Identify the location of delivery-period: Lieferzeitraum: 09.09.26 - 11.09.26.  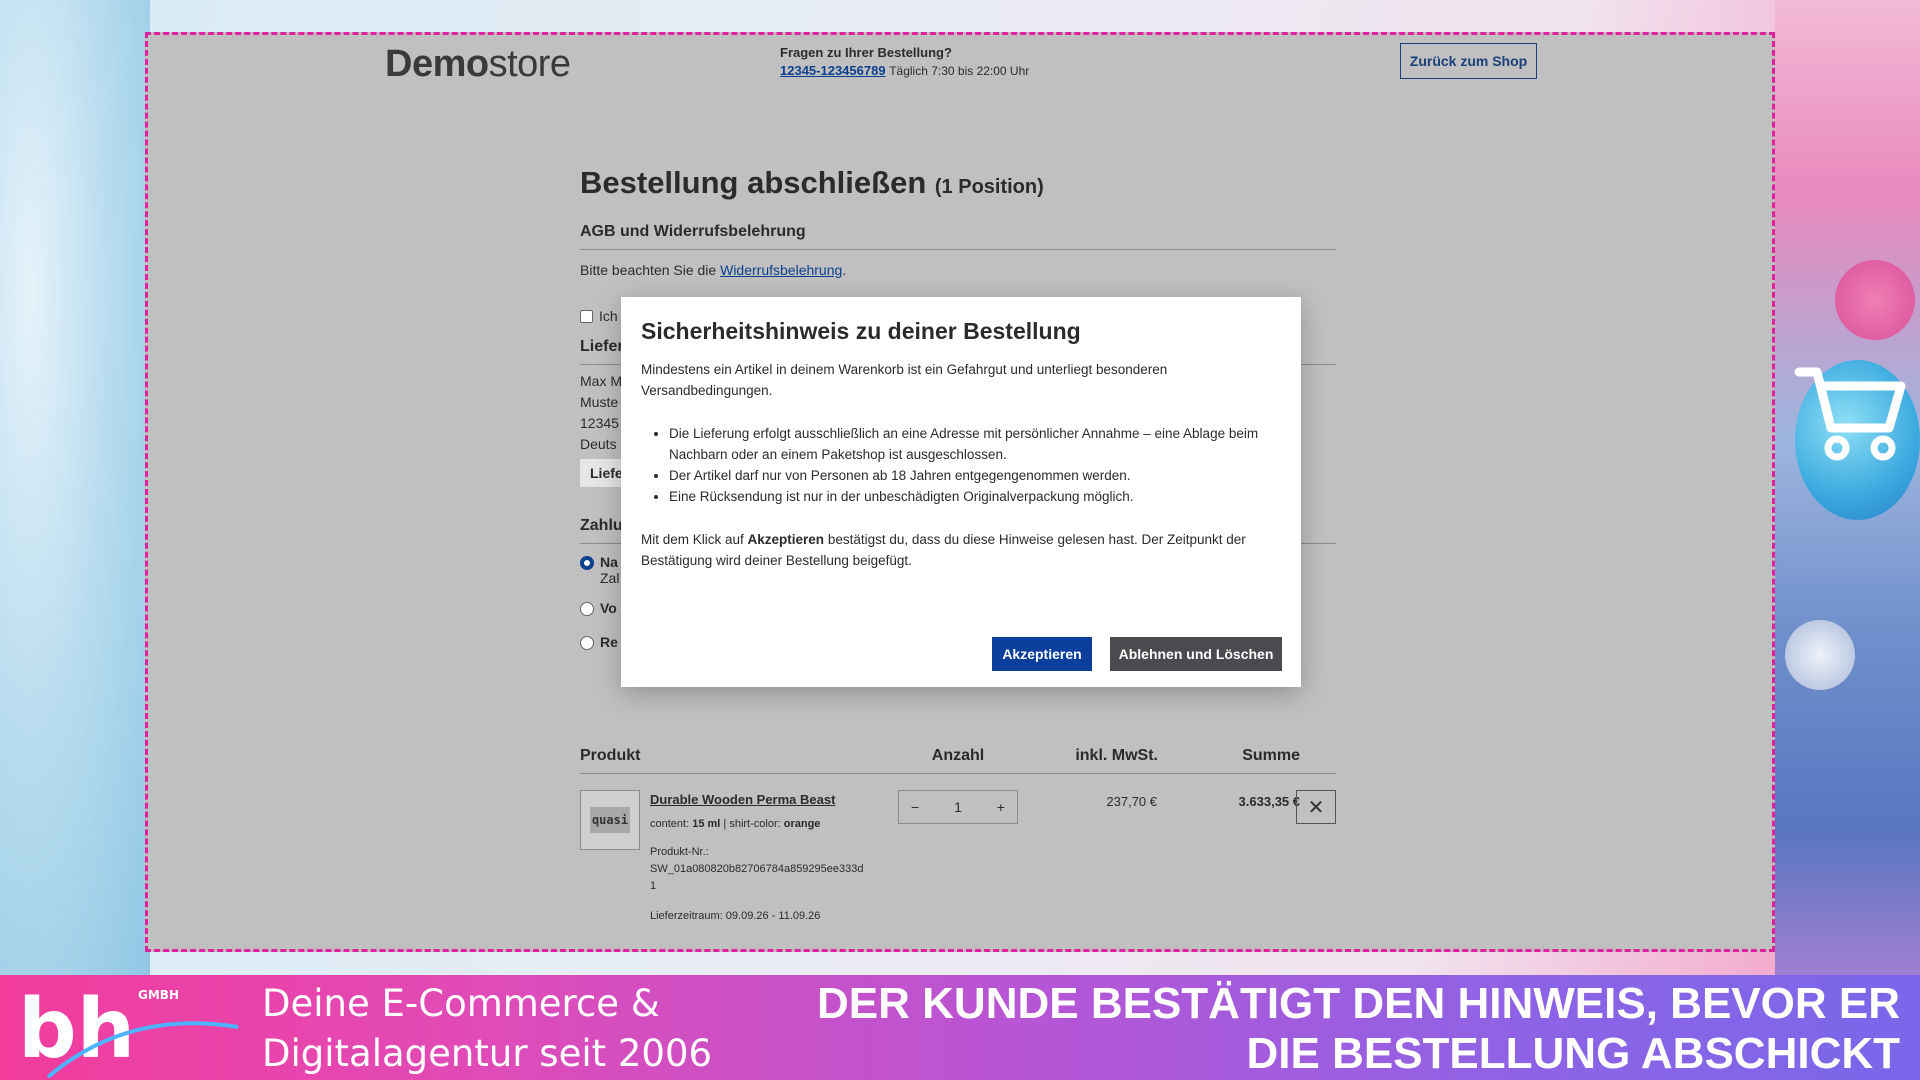
(735, 916).